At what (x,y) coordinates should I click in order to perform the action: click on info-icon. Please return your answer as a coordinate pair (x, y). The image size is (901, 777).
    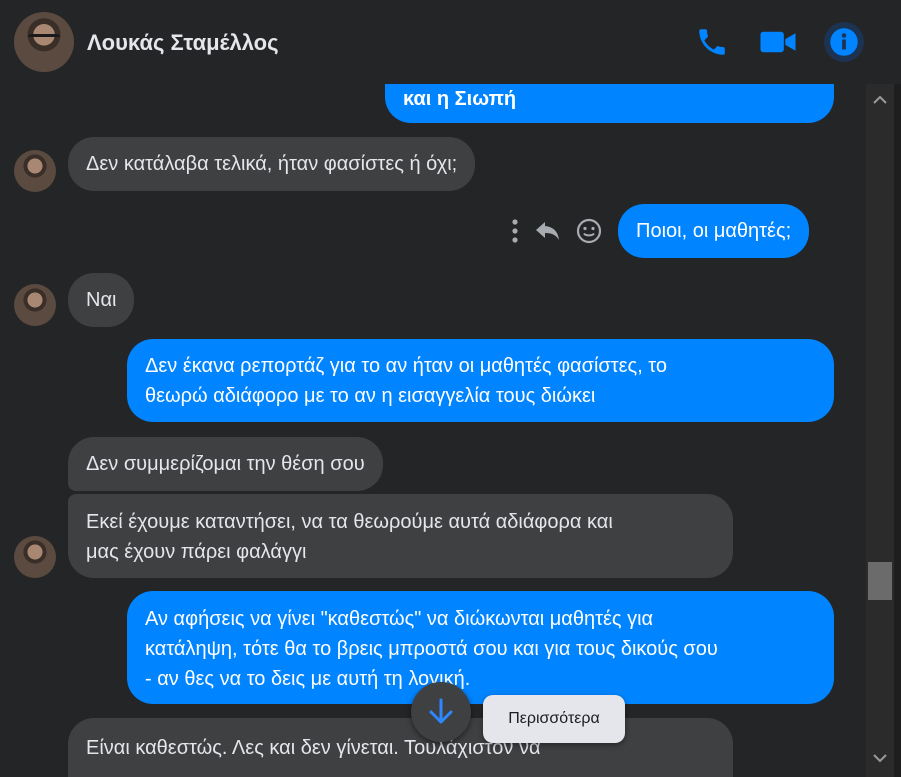
    Looking at the image, I should click on (844, 42).